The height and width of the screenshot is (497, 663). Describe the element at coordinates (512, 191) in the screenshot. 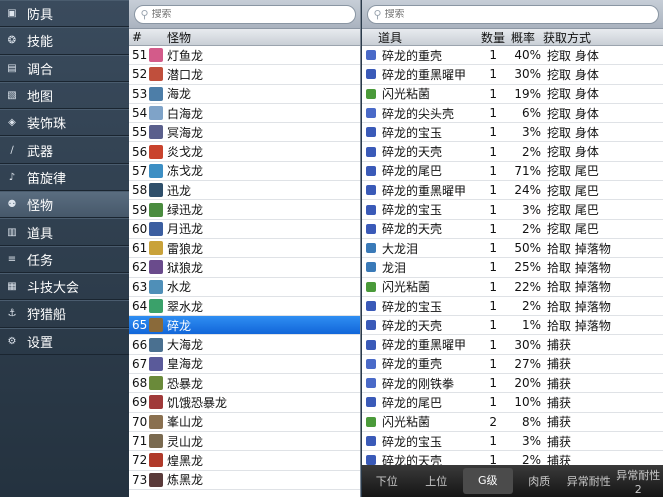

I see `item-row: 碎龙的重黑曜甲 1 24% 挖取 尾巴` at that location.